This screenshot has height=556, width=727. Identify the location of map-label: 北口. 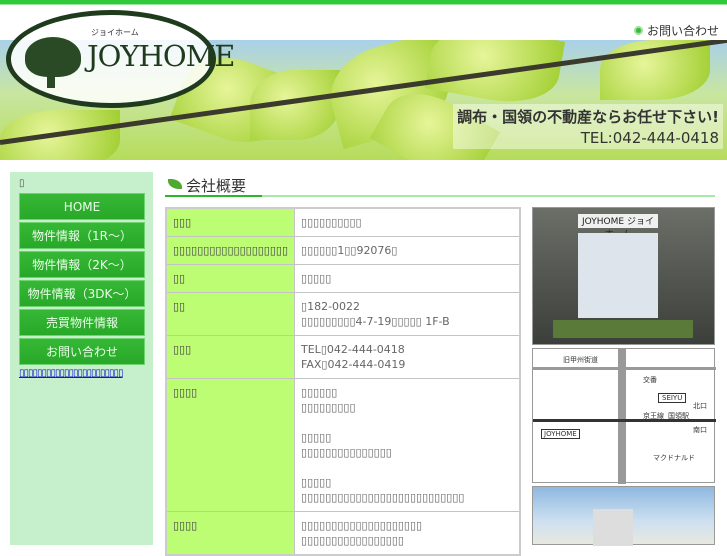
(700, 406).